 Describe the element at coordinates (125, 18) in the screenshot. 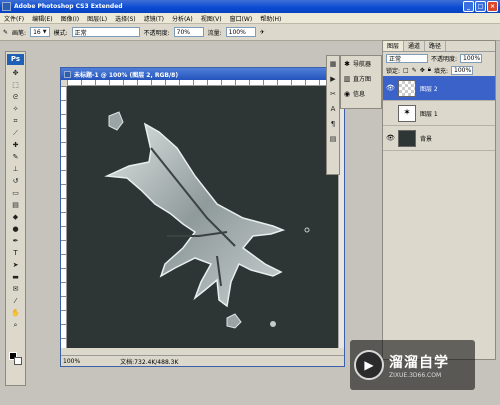

I see `menu-select: 选择(S)` at that location.